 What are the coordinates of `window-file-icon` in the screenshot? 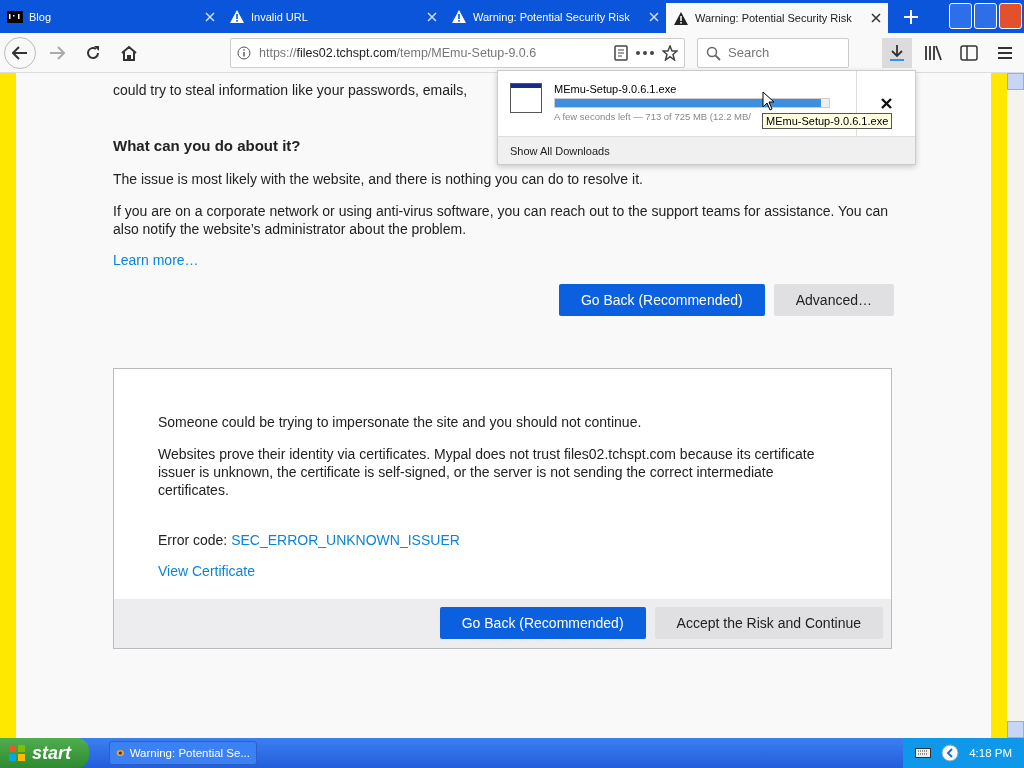 It's located at (526, 98).